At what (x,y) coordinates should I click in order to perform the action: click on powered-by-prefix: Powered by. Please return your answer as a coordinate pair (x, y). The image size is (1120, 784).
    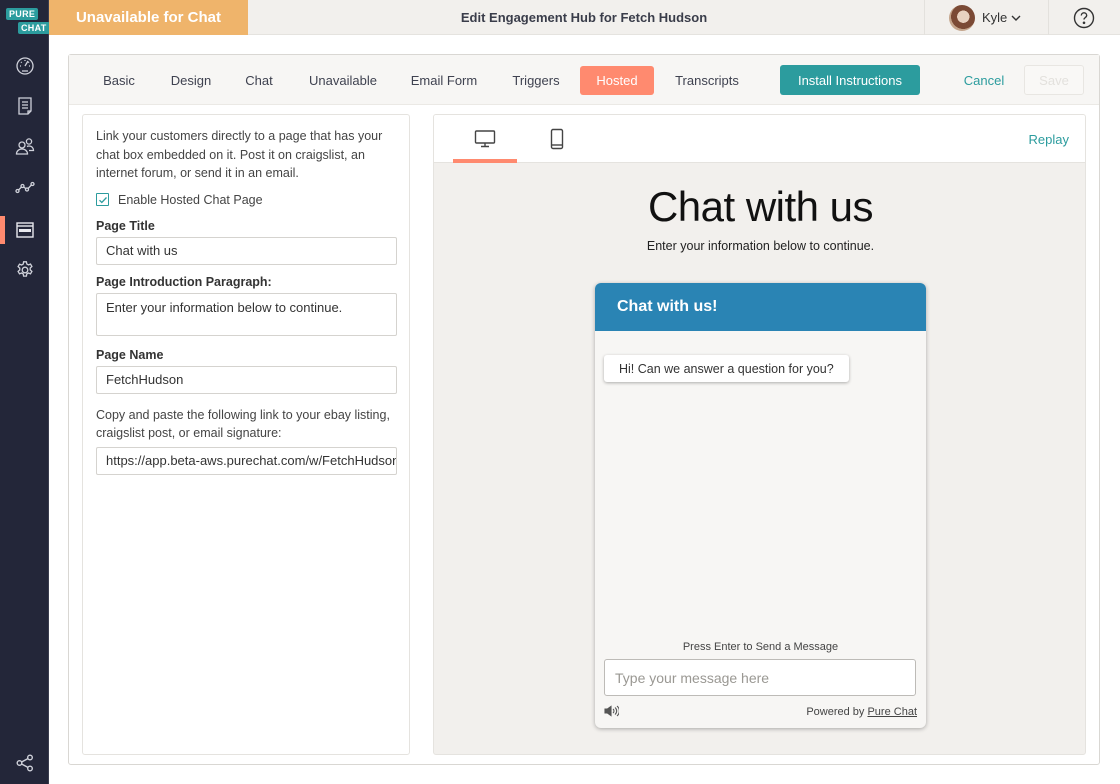
    Looking at the image, I should click on (835, 712).